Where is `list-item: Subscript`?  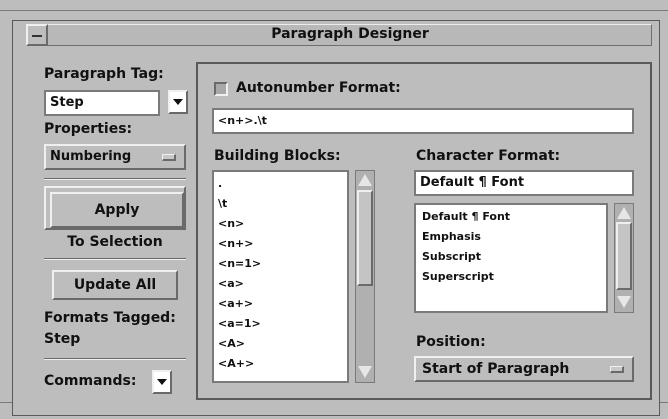 list-item: Subscript is located at coordinates (511, 257).